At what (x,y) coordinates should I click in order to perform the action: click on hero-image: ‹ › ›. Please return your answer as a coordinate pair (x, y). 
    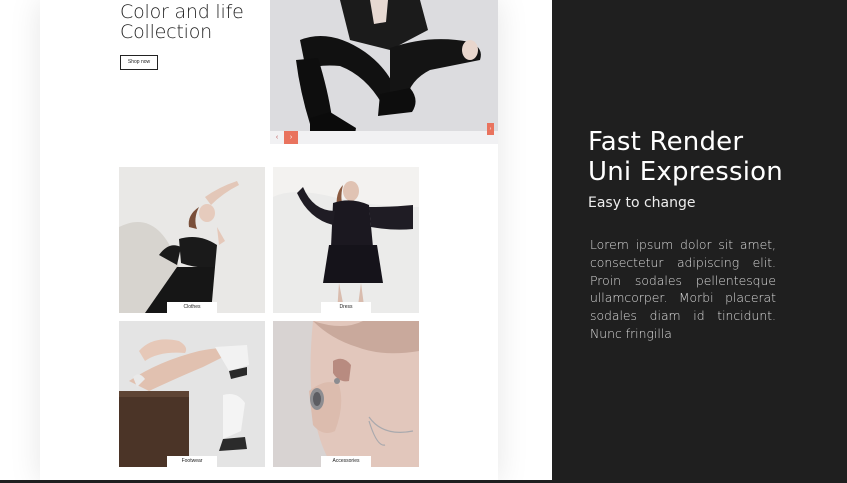
    Looking at the image, I should click on (384, 72).